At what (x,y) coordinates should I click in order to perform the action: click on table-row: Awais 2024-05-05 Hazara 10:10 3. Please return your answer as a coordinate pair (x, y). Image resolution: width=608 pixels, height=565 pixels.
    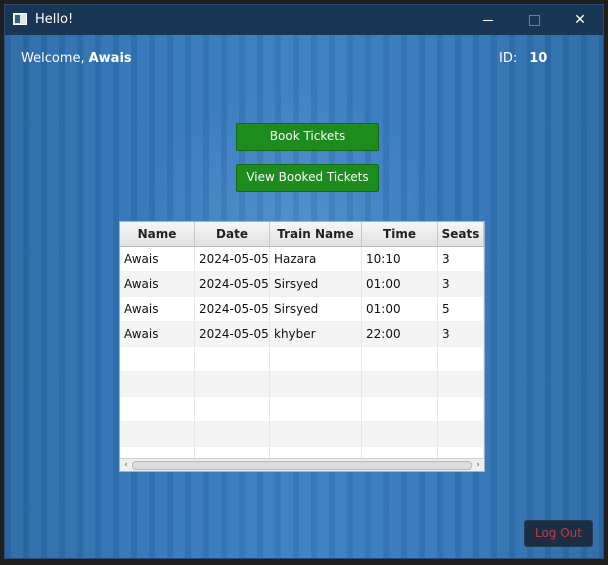
    Looking at the image, I should click on (302, 259).